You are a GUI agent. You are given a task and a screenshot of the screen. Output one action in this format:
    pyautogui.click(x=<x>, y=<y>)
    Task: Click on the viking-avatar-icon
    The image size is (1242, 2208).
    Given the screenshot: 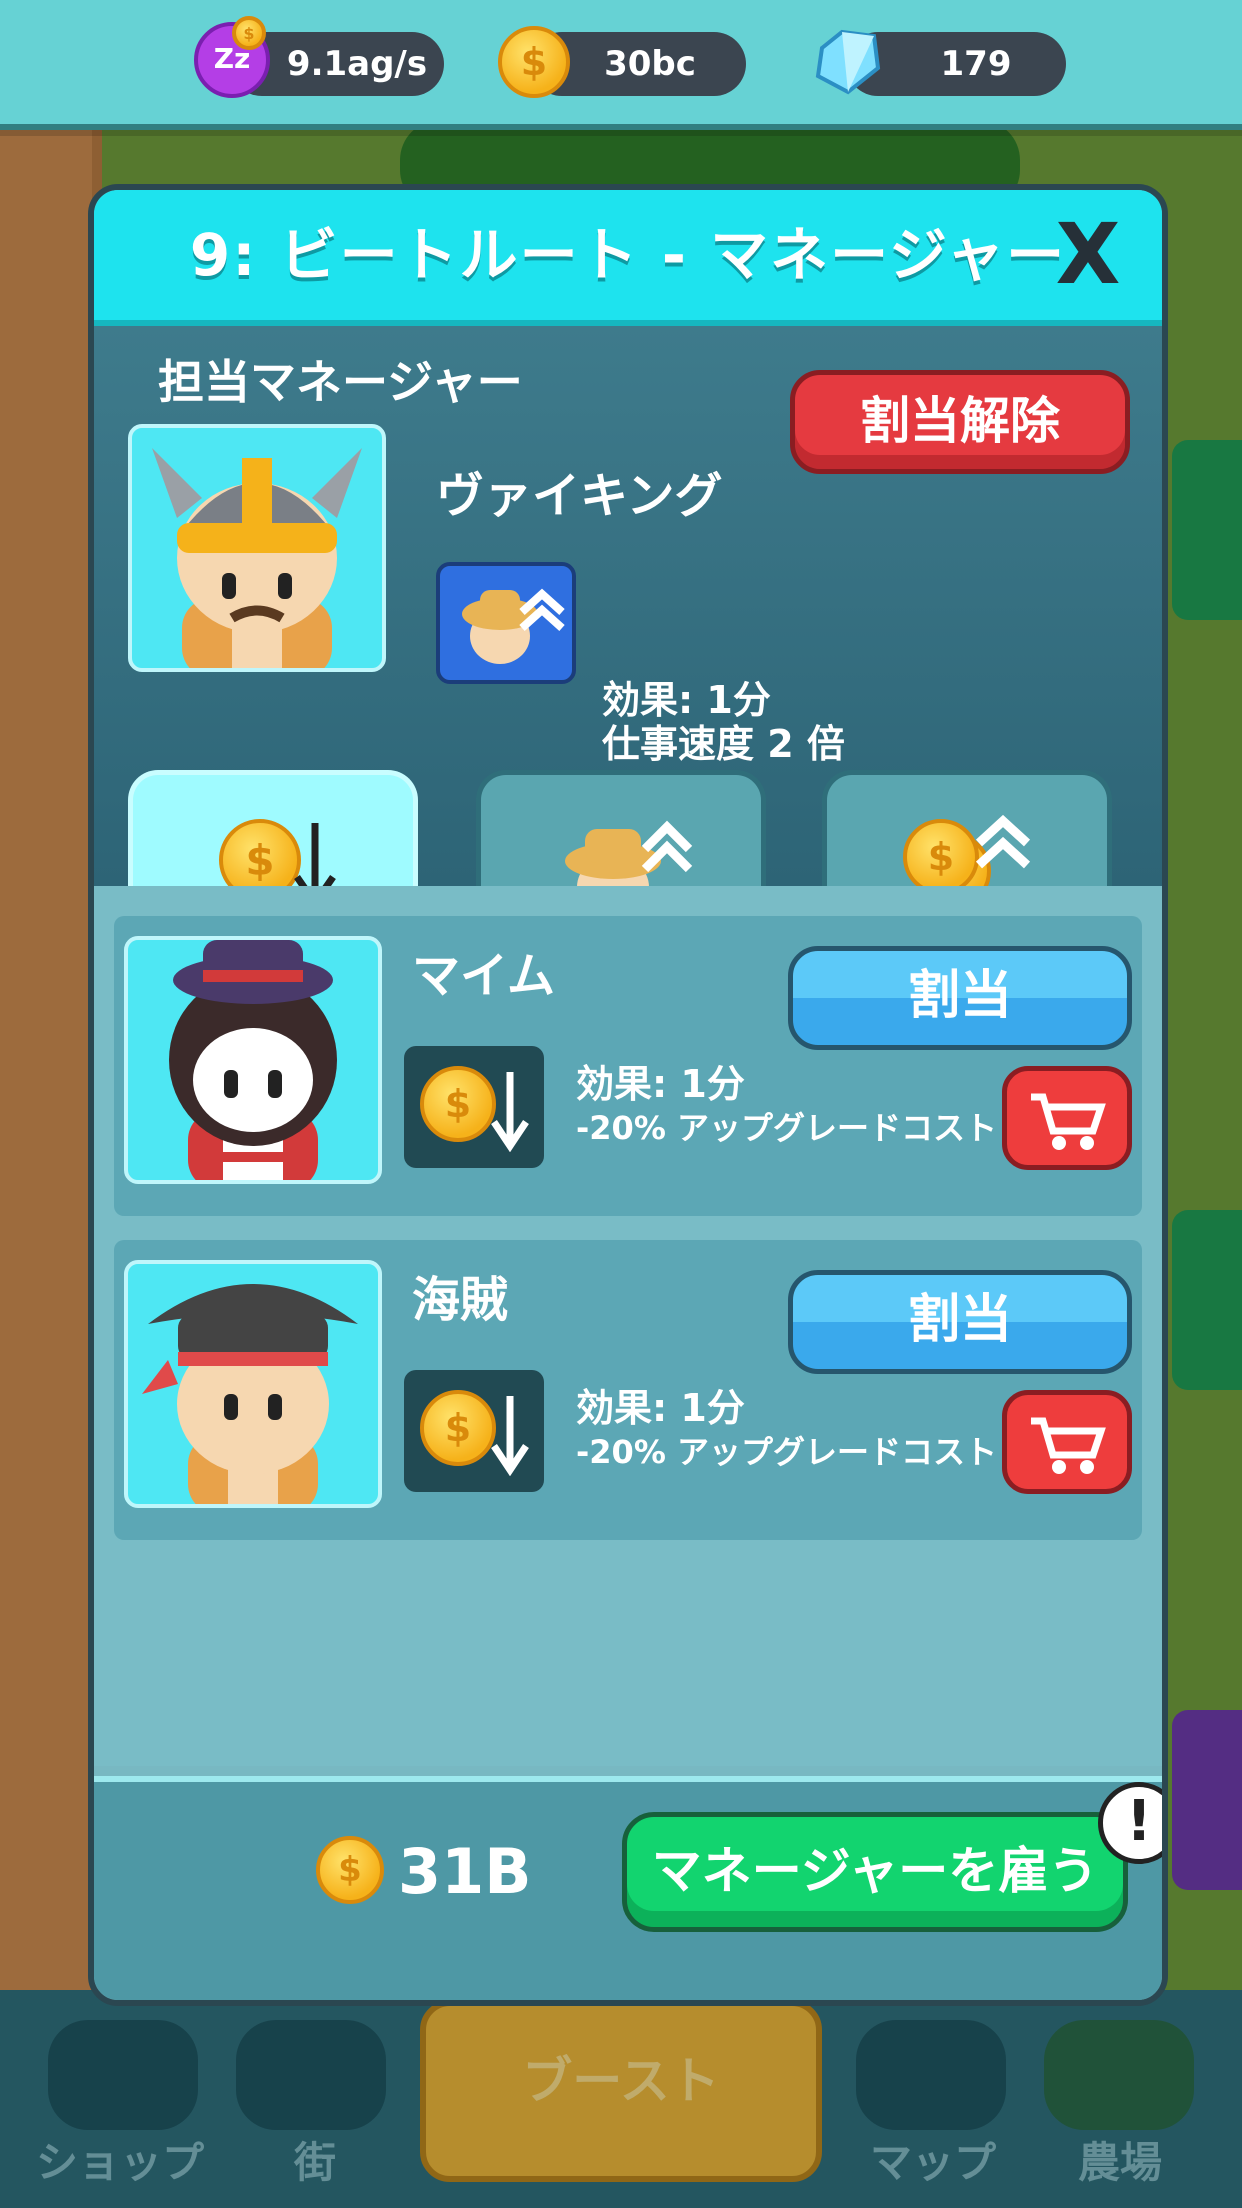 What is the action you would take?
    pyautogui.click(x=257, y=558)
    